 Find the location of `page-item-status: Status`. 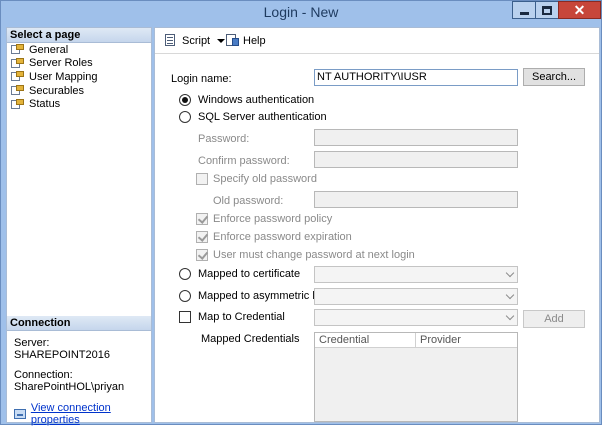

page-item-status: Status is located at coordinates (79, 104).